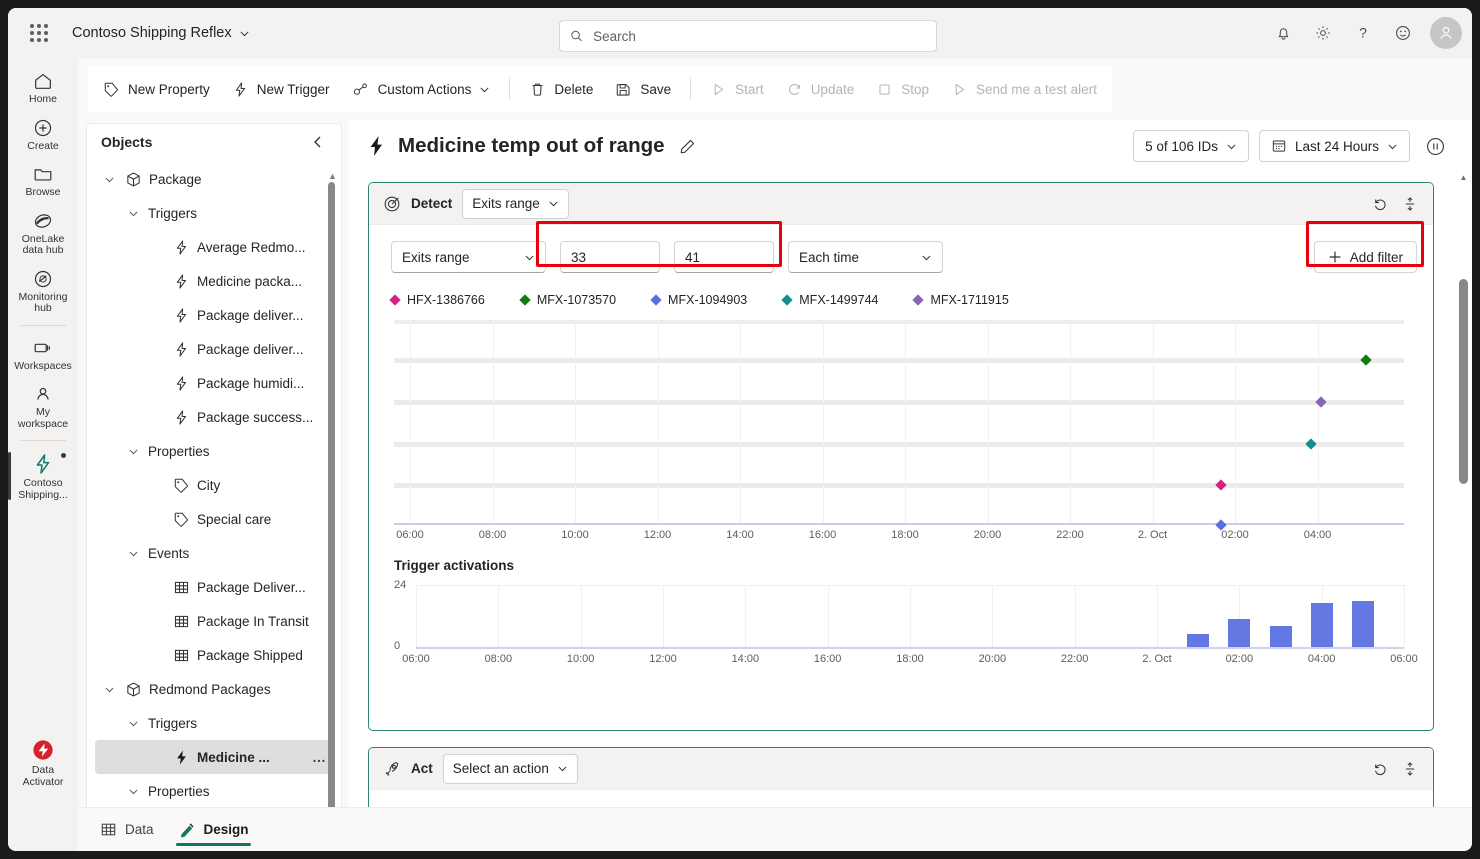  Describe the element at coordinates (43, 291) in the screenshot. I see `rail-item-monitoring-hub: Monitoring hub` at that location.